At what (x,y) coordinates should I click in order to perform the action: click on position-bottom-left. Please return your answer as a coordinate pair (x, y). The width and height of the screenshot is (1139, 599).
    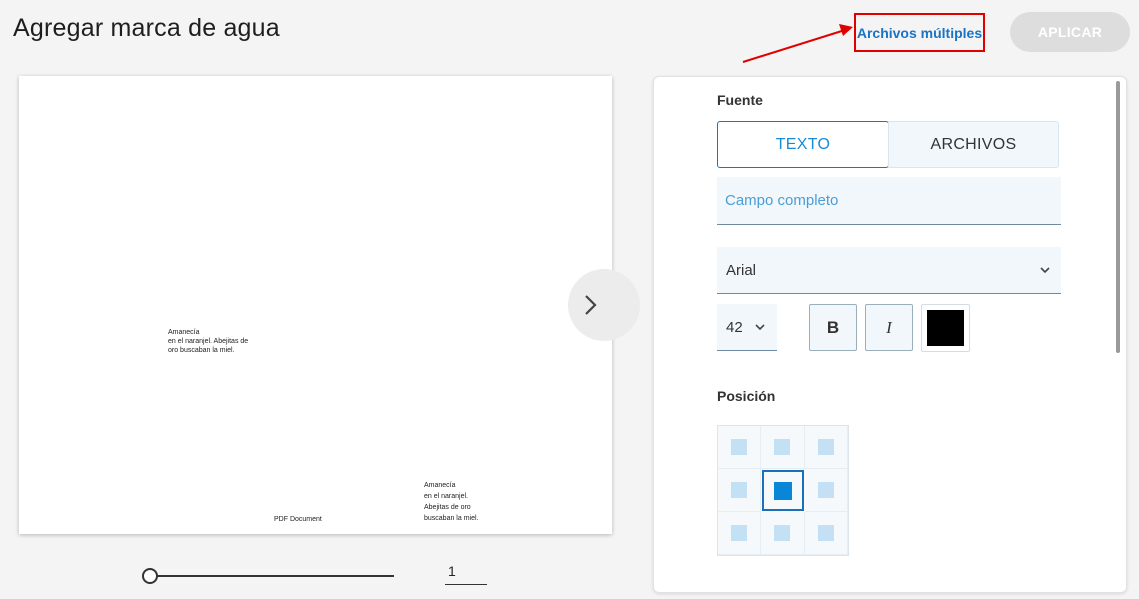
    Looking at the image, I should click on (740, 533).